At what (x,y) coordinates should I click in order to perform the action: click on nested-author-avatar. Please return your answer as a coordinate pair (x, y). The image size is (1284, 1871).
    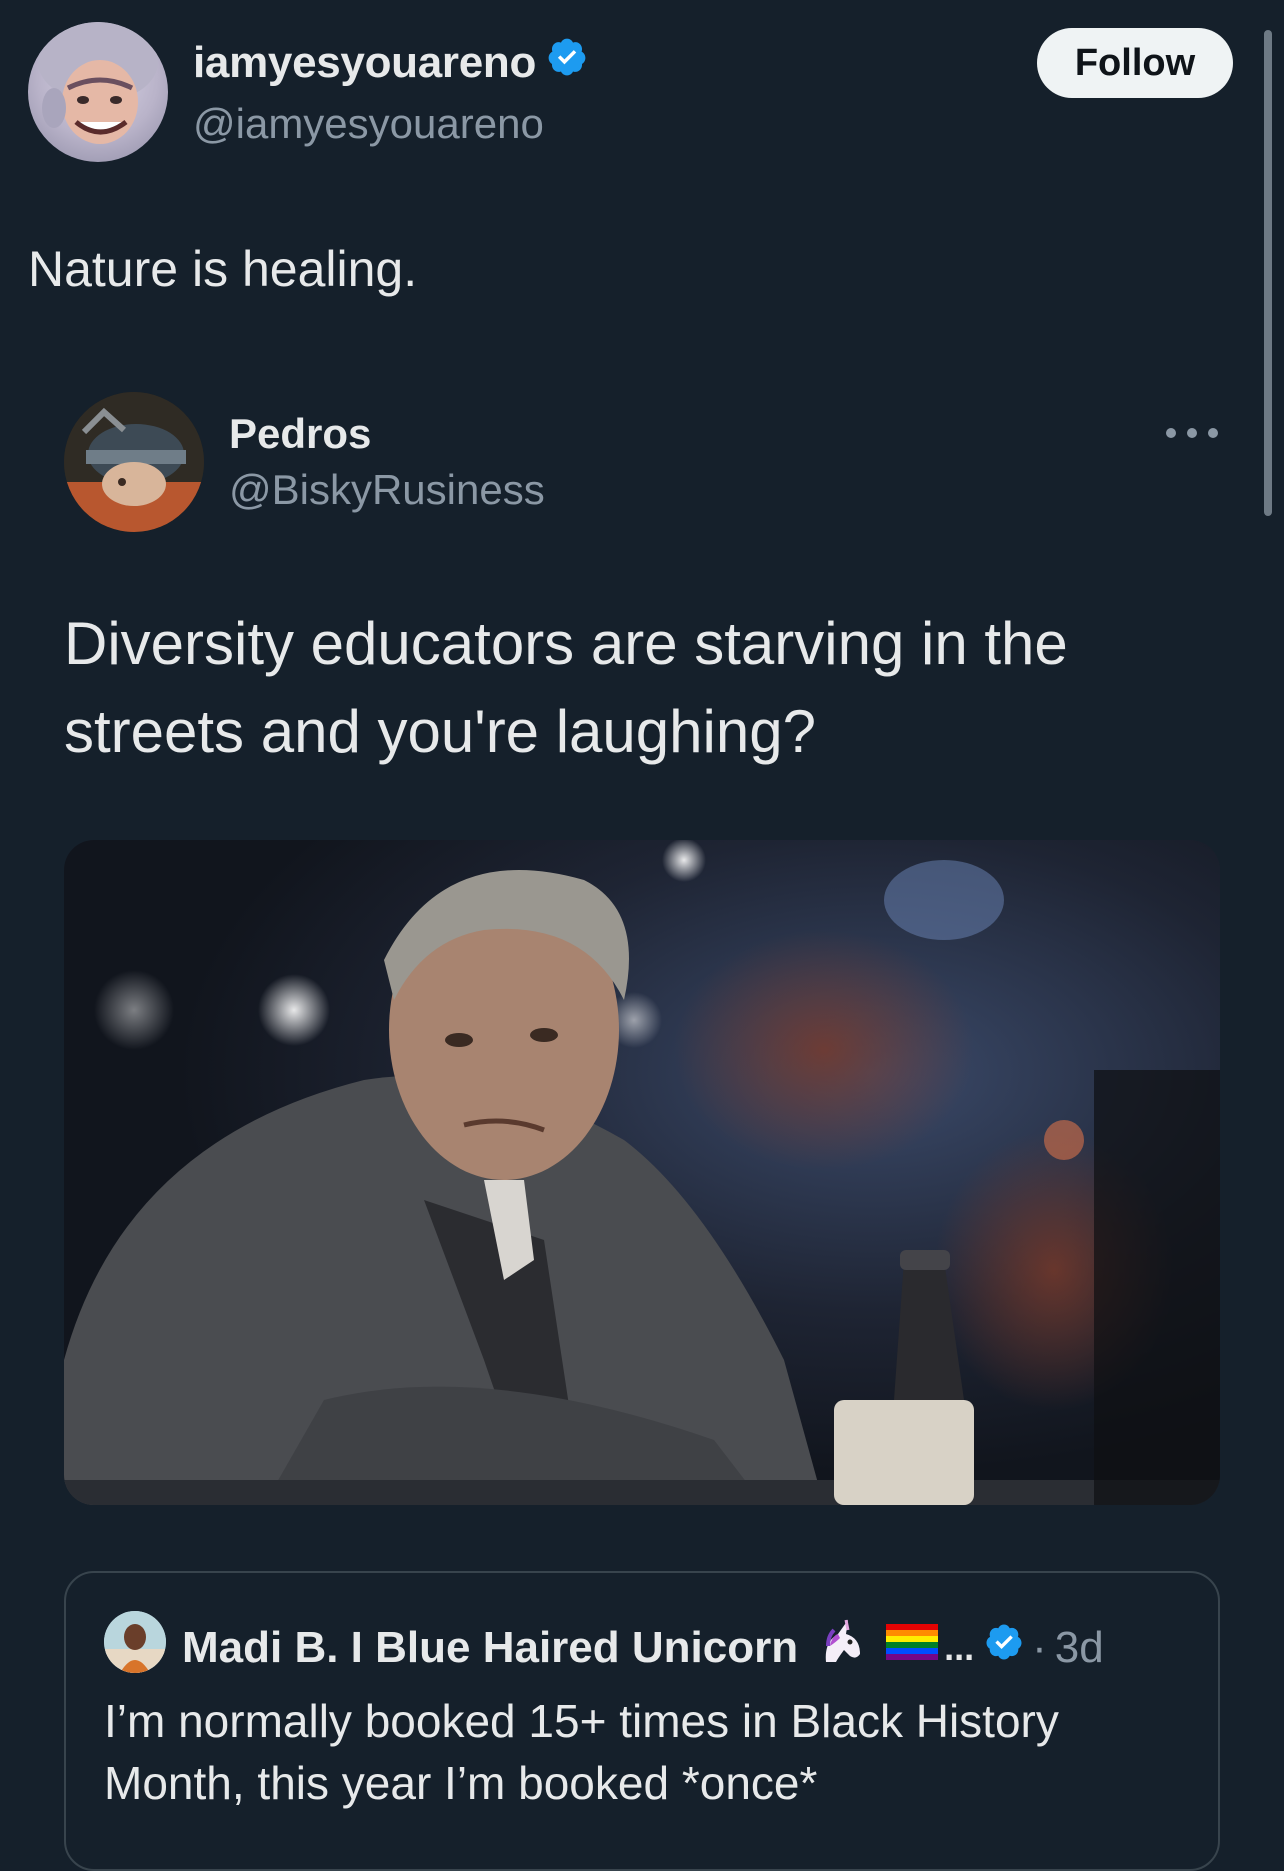
    Looking at the image, I should click on (135, 1642).